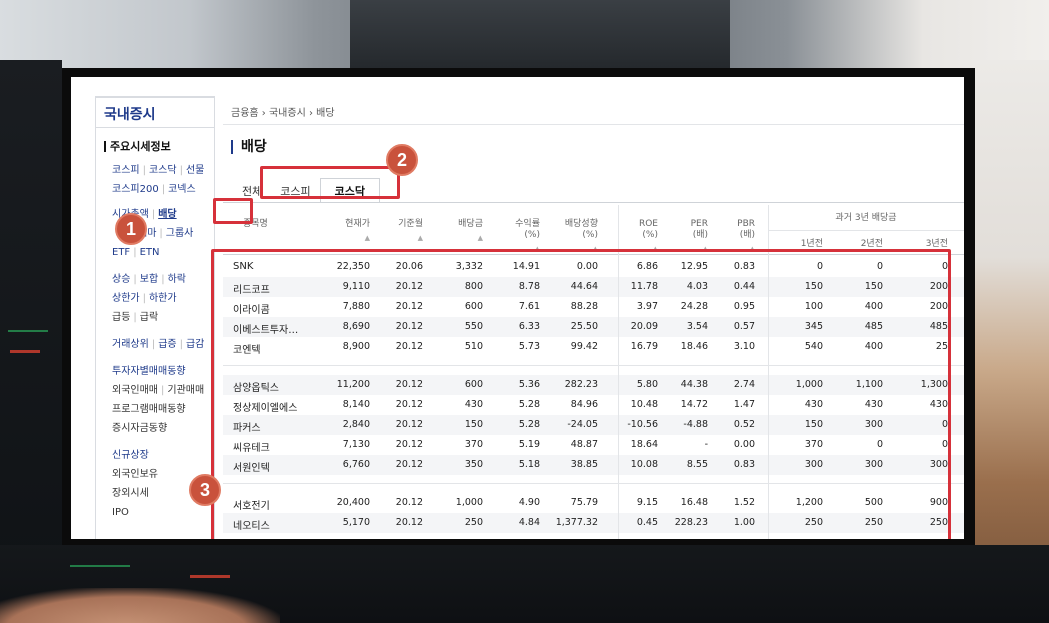  I want to click on sidebar-item-kosdaq: 코스닥, so click(163, 170).